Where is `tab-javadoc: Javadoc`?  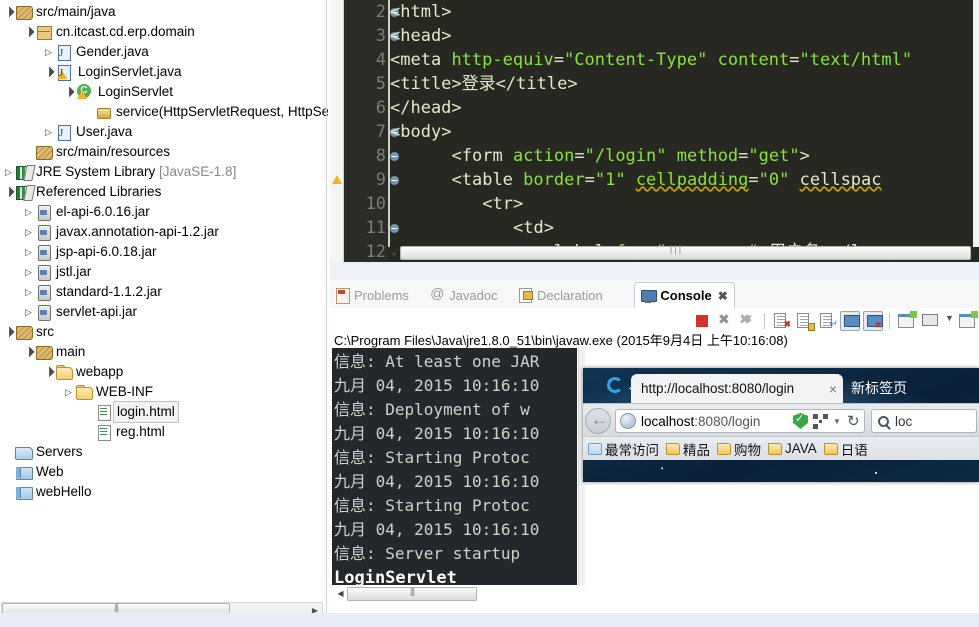
tab-javadoc: Javadoc is located at coordinates (463, 295).